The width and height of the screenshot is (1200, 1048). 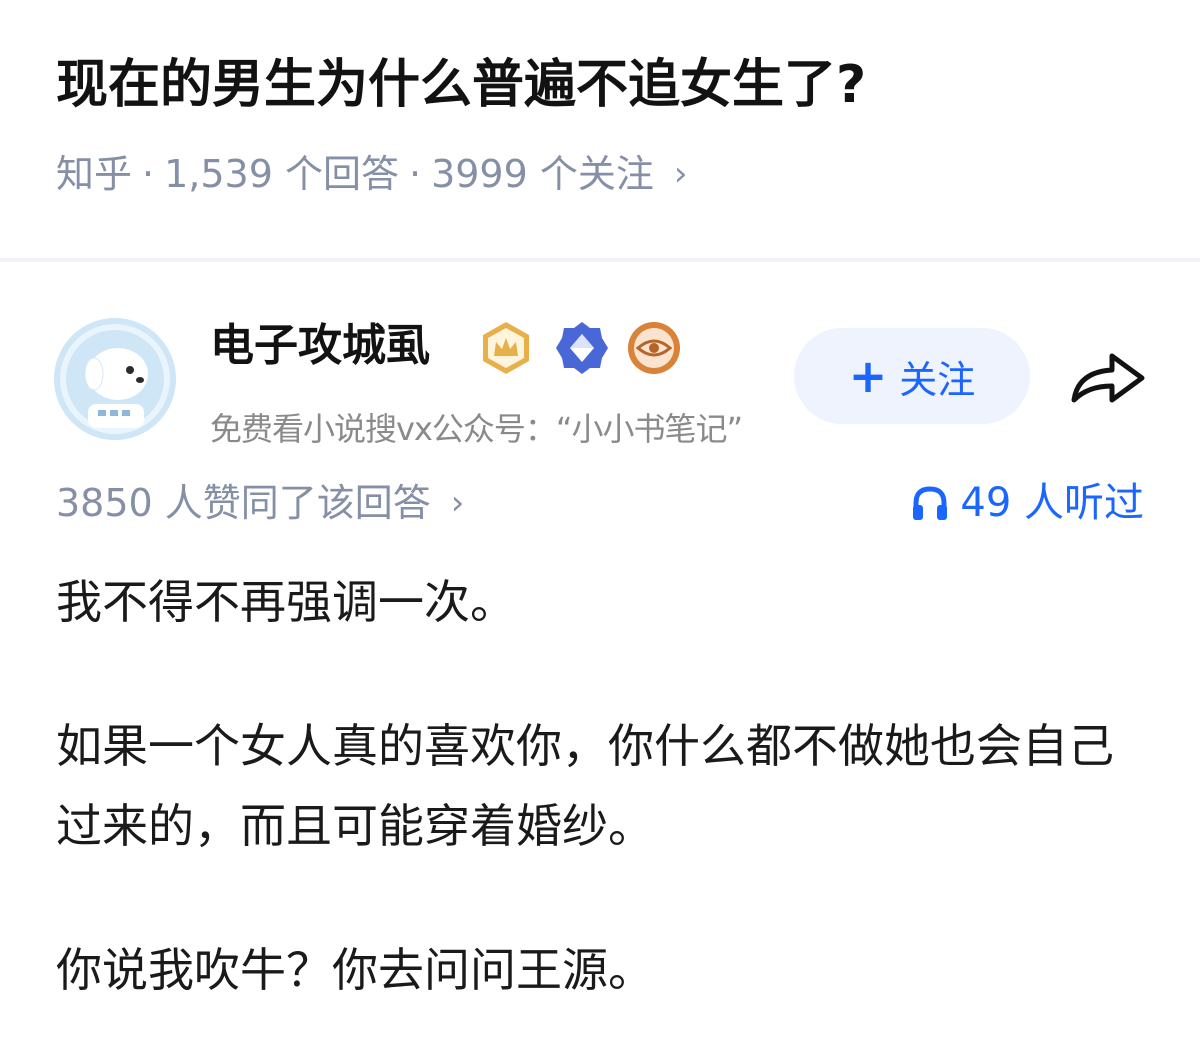 What do you see at coordinates (461, 85) in the screenshot?
I see `question-title: 现在的男生为什么普遍不追女生了?` at bounding box center [461, 85].